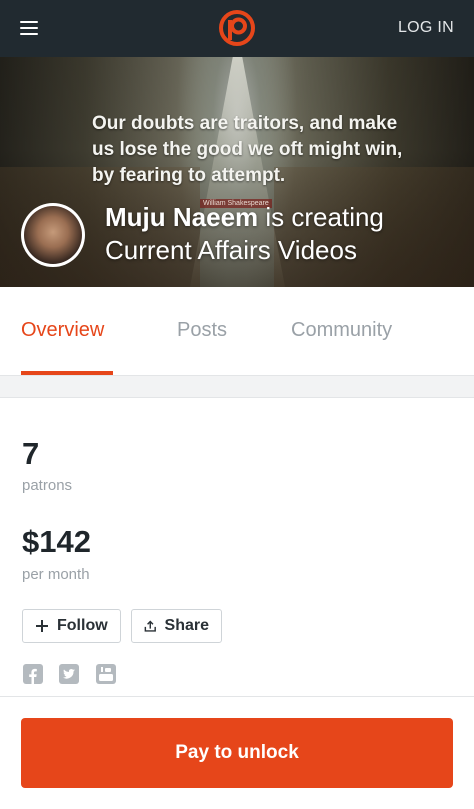 The image size is (474, 809). What do you see at coordinates (182, 217) in the screenshot?
I see `creator-name: Muju Naeem` at bounding box center [182, 217].